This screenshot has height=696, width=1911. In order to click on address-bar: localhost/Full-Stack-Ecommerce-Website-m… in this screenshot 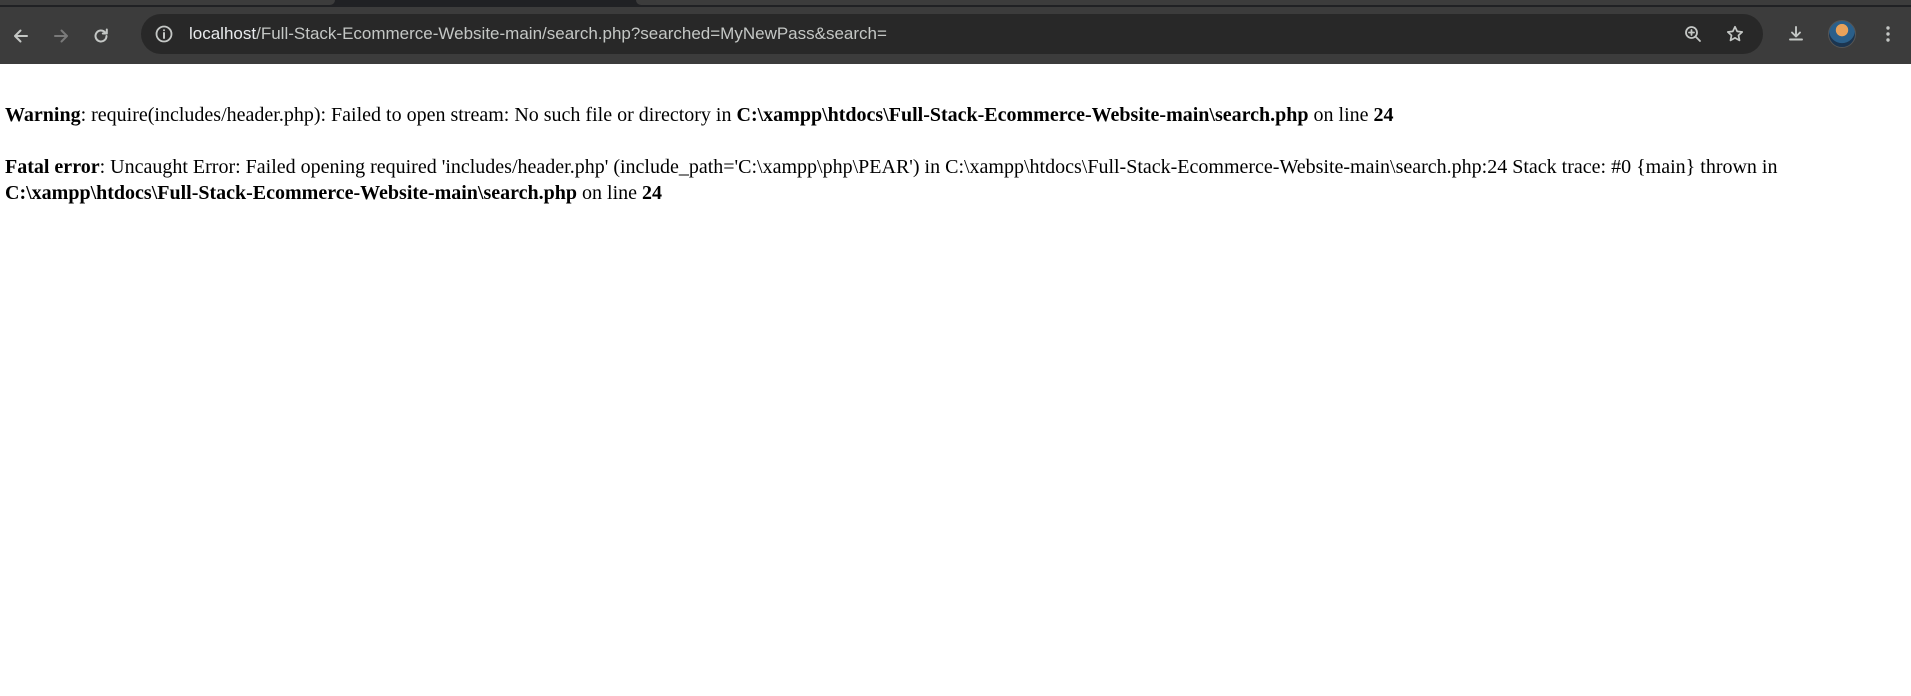, I will do `click(952, 34)`.